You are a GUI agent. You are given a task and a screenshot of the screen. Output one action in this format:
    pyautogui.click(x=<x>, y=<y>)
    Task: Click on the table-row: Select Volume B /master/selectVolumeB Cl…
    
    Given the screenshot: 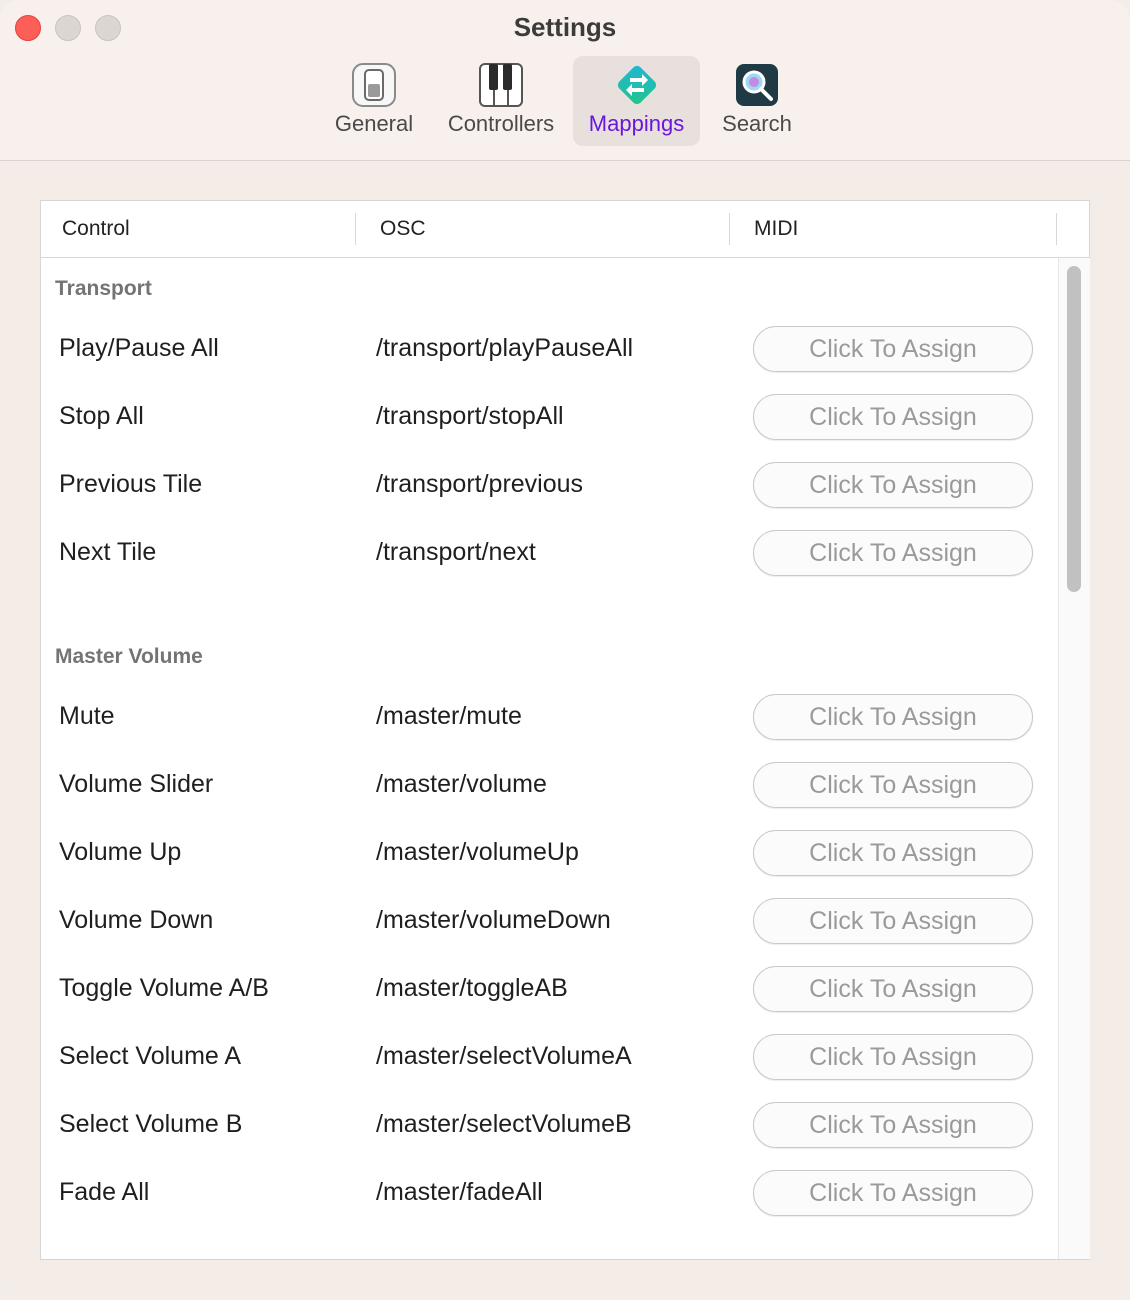 What is the action you would take?
    pyautogui.click(x=549, y=1126)
    